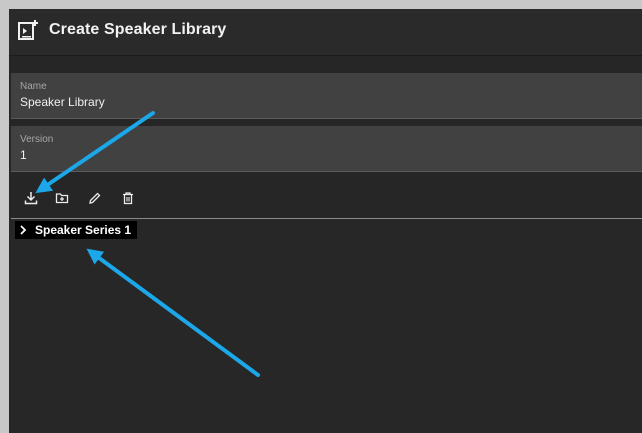 The width and height of the screenshot is (642, 433). Describe the element at coordinates (325, 32) in the screenshot. I see `header: Create Speaker Library` at that location.